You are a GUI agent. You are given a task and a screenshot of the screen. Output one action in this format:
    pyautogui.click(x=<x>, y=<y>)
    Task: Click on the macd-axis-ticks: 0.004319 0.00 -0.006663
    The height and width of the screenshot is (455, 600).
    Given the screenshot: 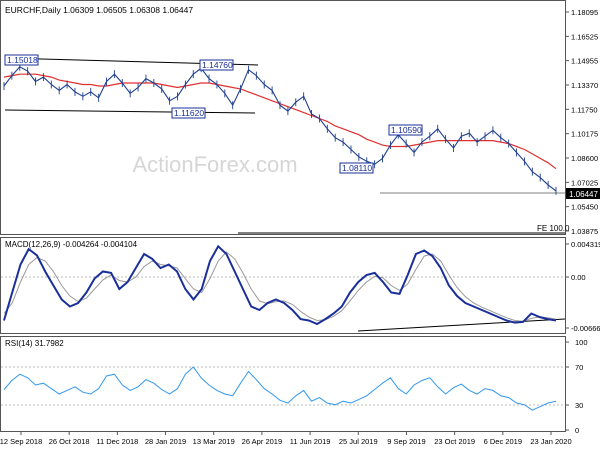 What is the action you would take?
    pyautogui.click(x=583, y=286)
    